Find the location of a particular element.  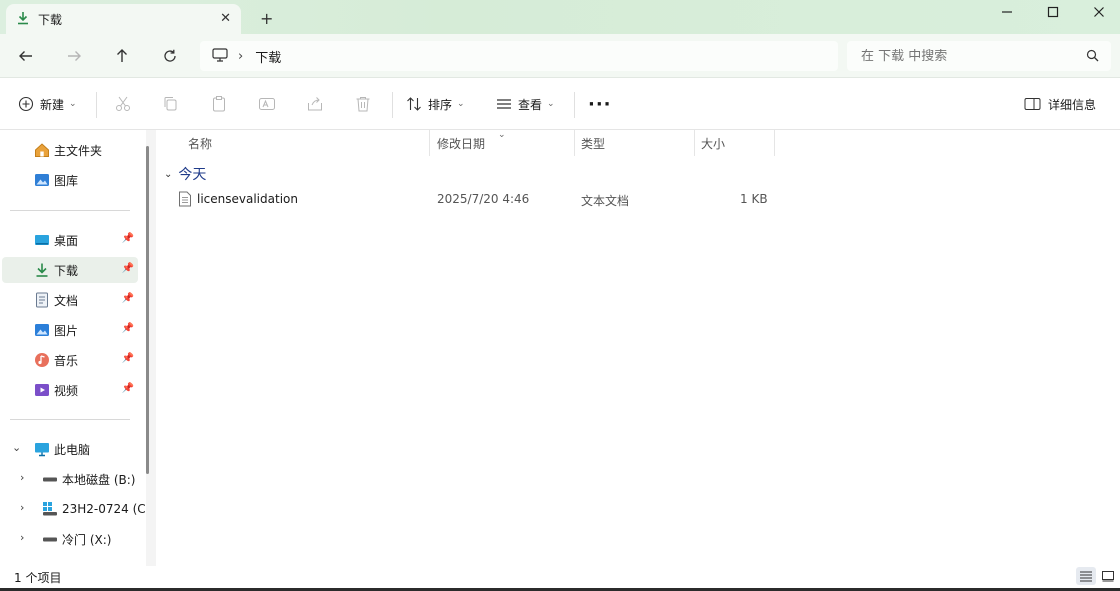

sidebar-item-music: 音乐 📌 is located at coordinates (70, 360).